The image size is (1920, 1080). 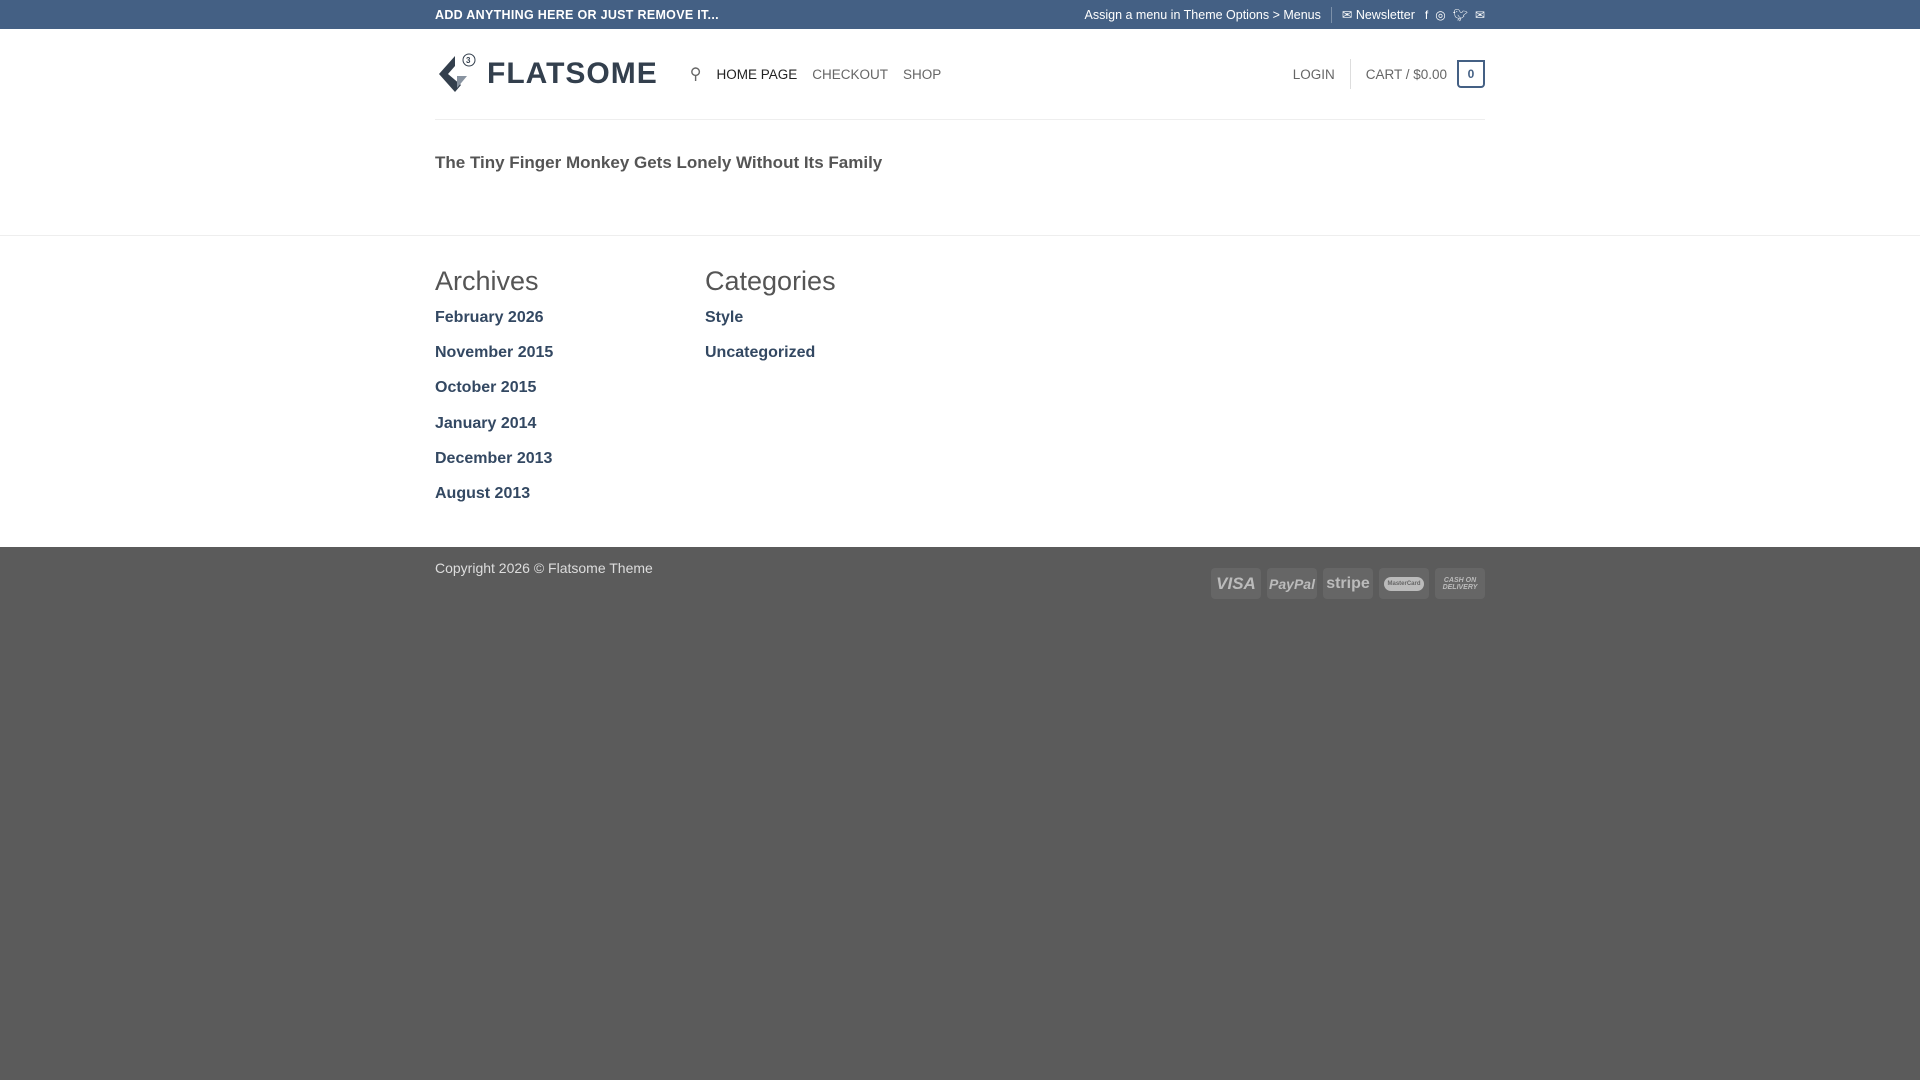 I want to click on stripe-icon: stripe, so click(x=1348, y=583).